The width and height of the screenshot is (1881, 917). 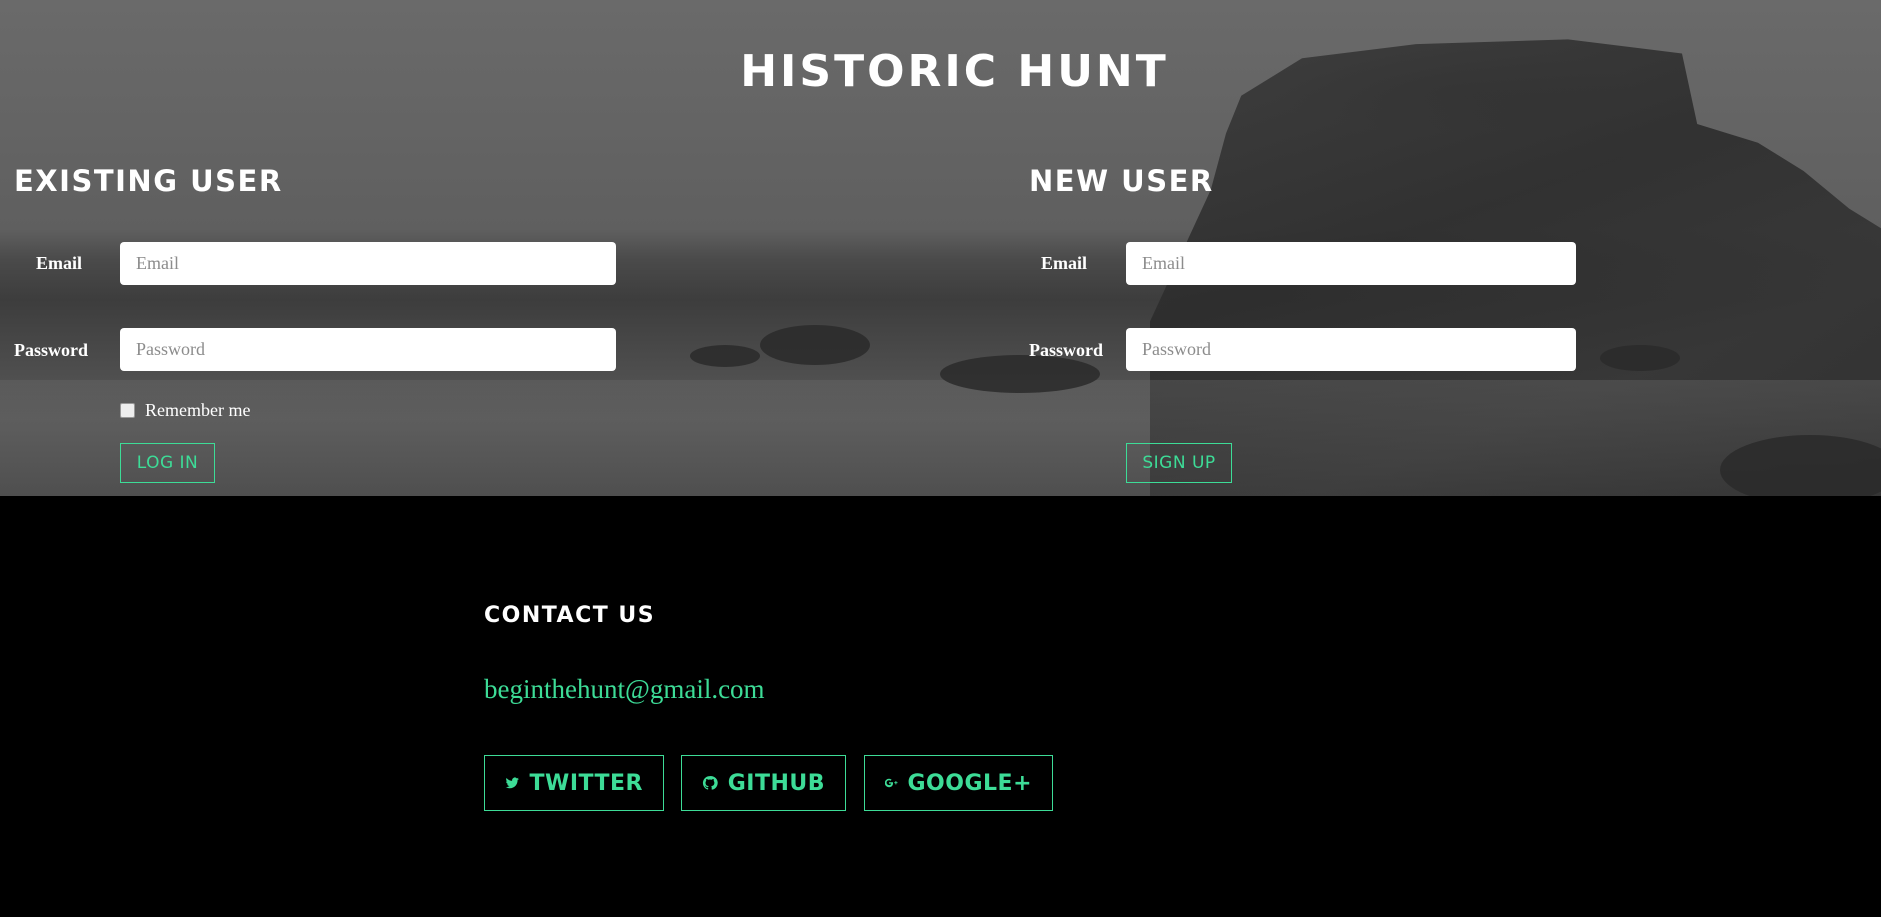 What do you see at coordinates (1351, 349) in the screenshot?
I see `new-password-input` at bounding box center [1351, 349].